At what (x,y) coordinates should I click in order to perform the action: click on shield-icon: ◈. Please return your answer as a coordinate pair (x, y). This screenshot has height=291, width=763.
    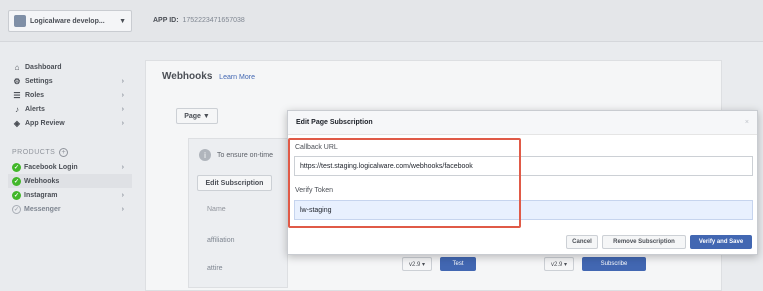
    Looking at the image, I should click on (17, 123).